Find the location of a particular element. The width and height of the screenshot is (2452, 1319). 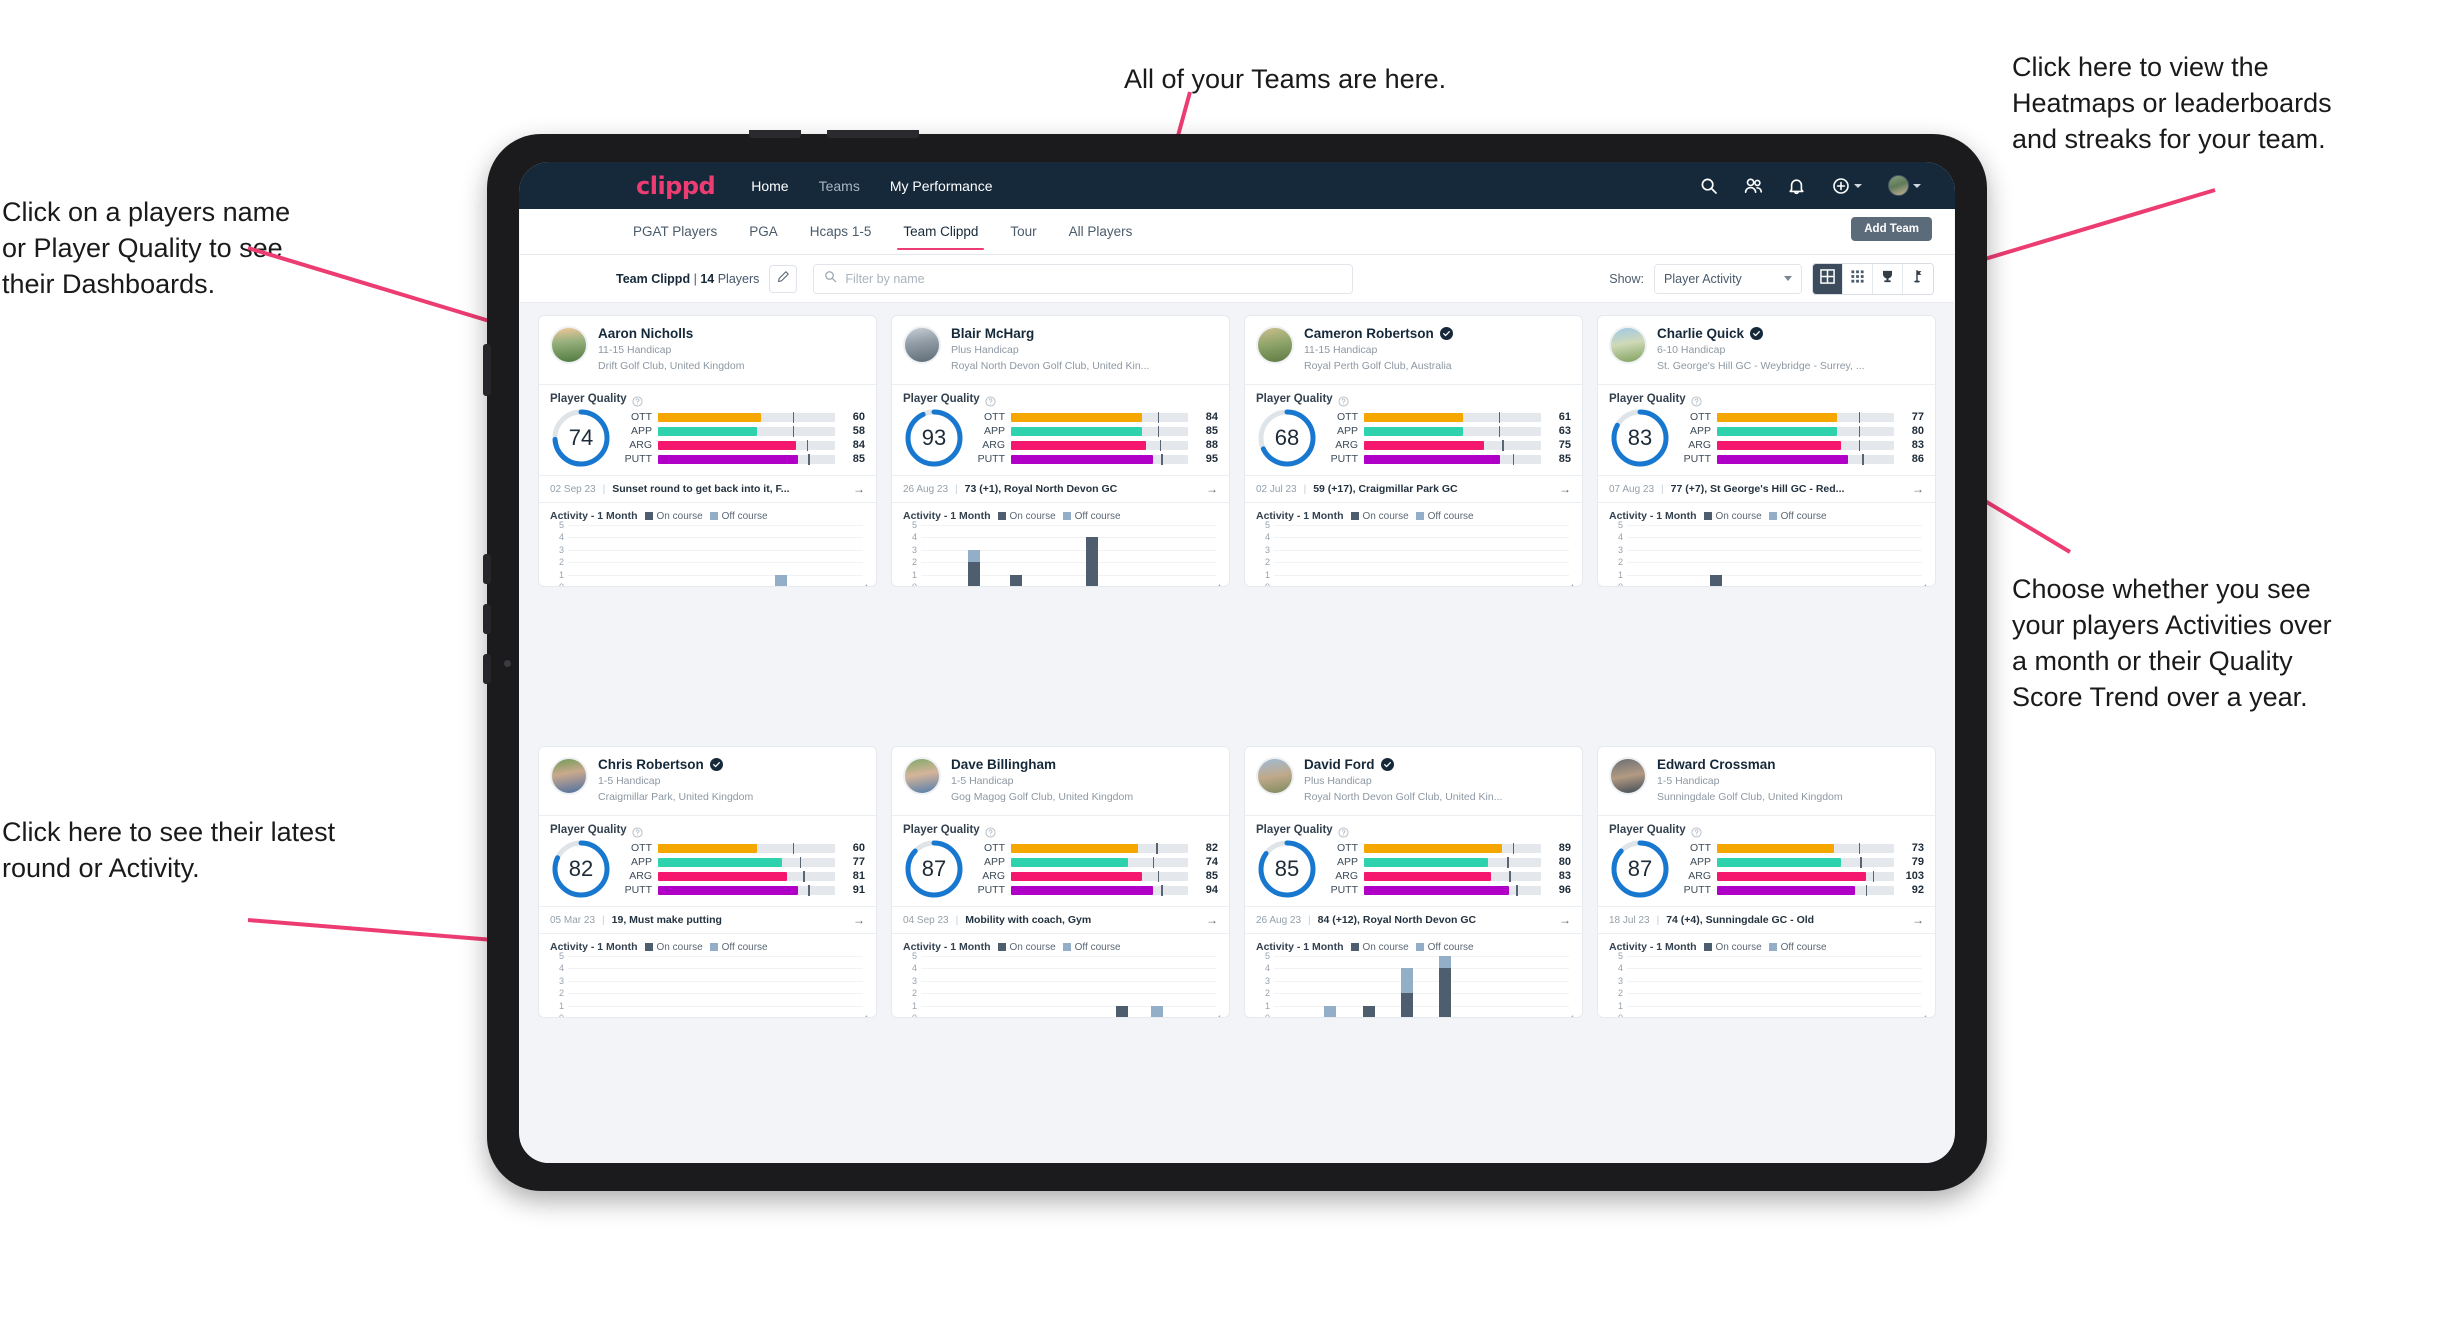

chart-y-tick: 0 is located at coordinates (910, 584).